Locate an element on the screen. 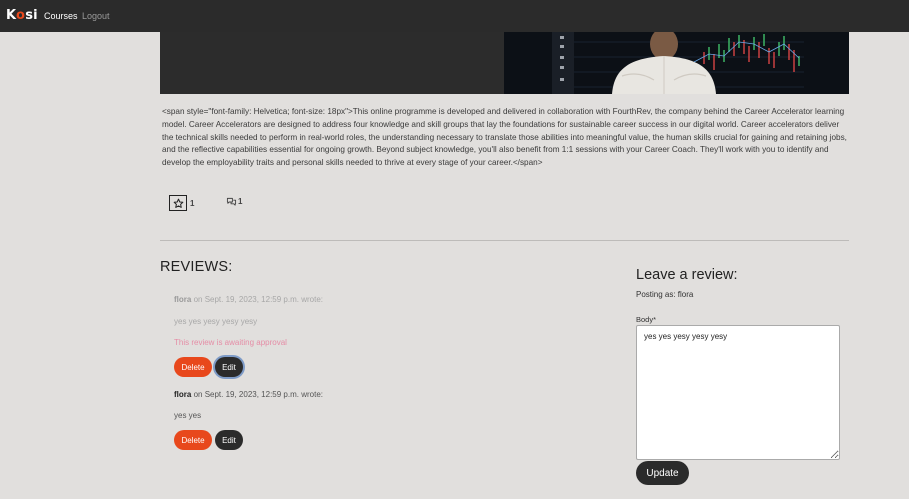 This screenshot has height=499, width=909. comments-icon is located at coordinates (231, 201).